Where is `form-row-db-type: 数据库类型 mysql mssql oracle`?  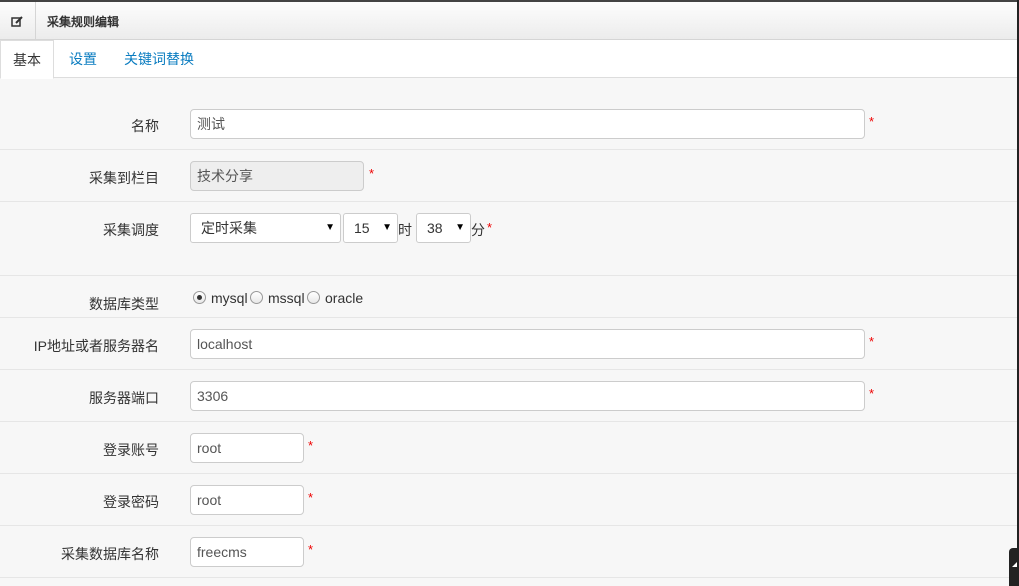 form-row-db-type: 数据库类型 mysql mssql oracle is located at coordinates (508, 297).